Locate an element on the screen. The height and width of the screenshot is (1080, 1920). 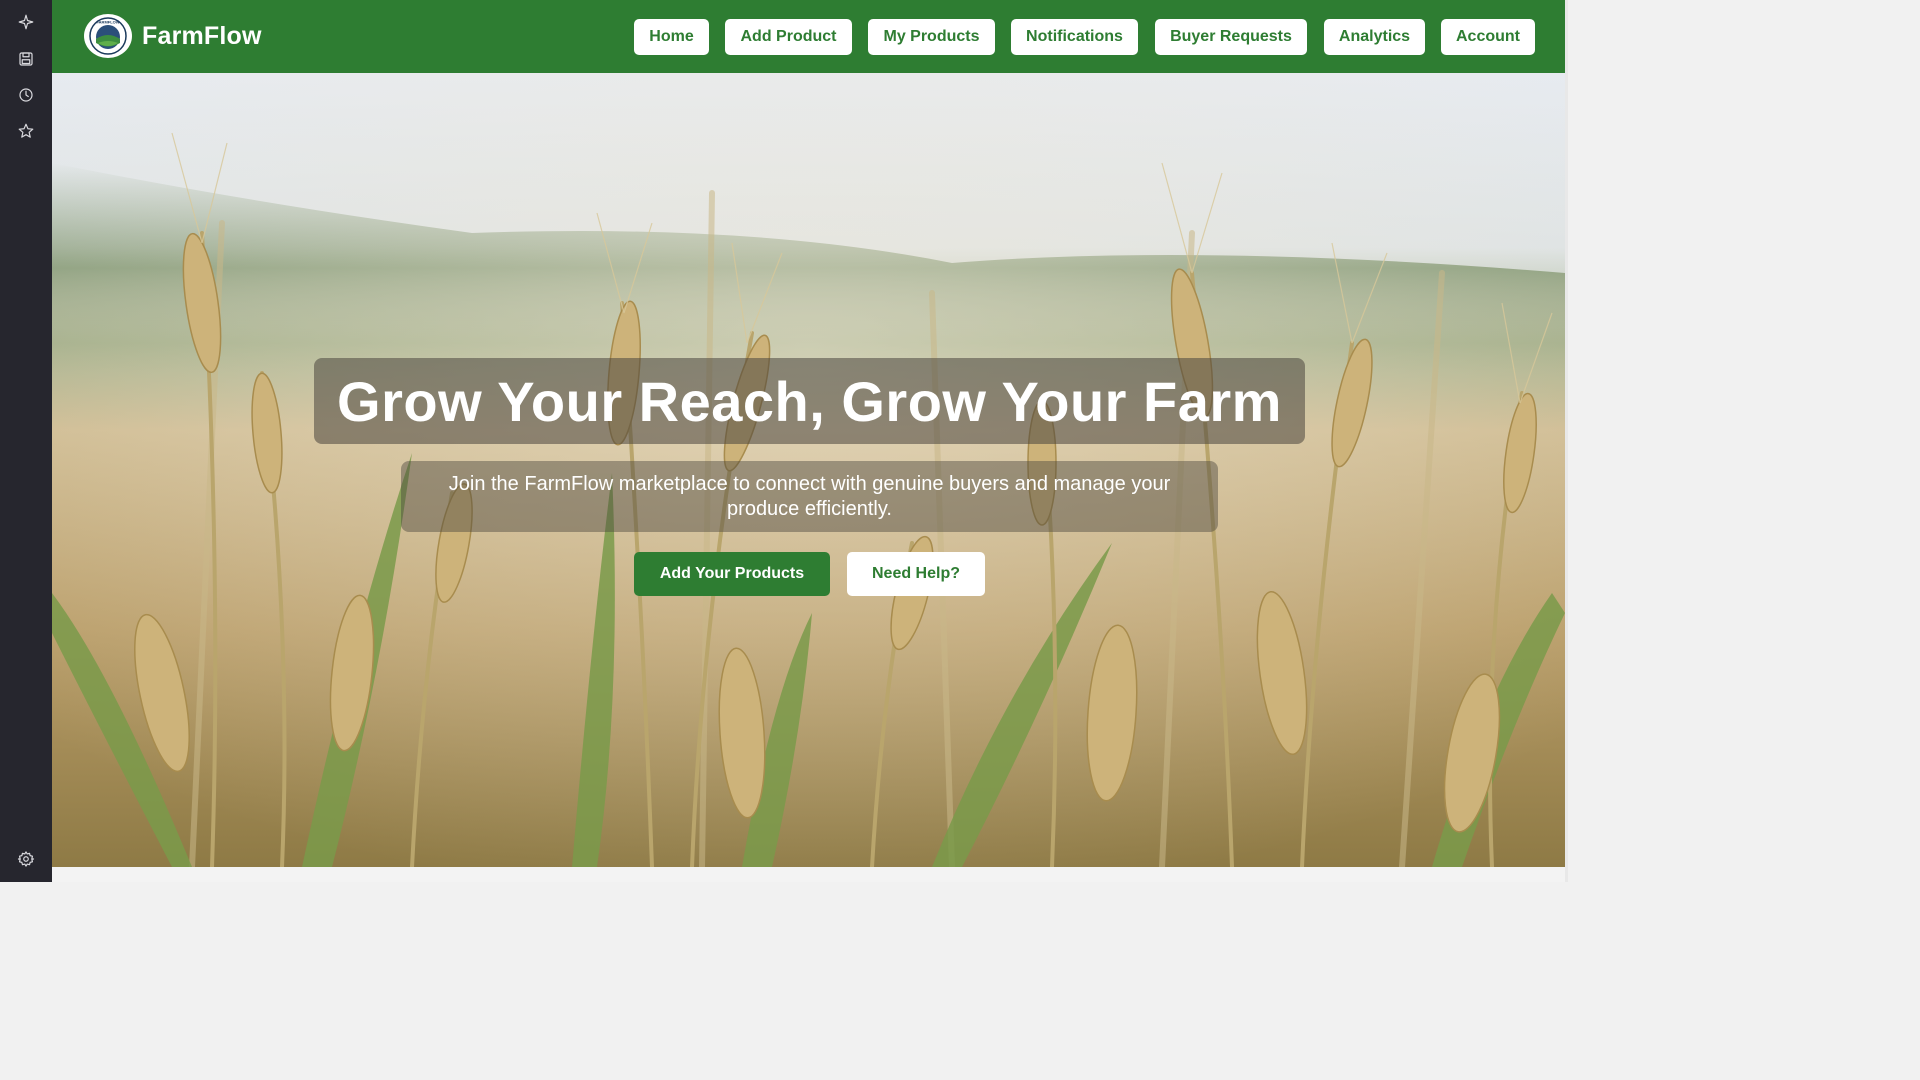
left-sidebar-rail is located at coordinates (26, 441).